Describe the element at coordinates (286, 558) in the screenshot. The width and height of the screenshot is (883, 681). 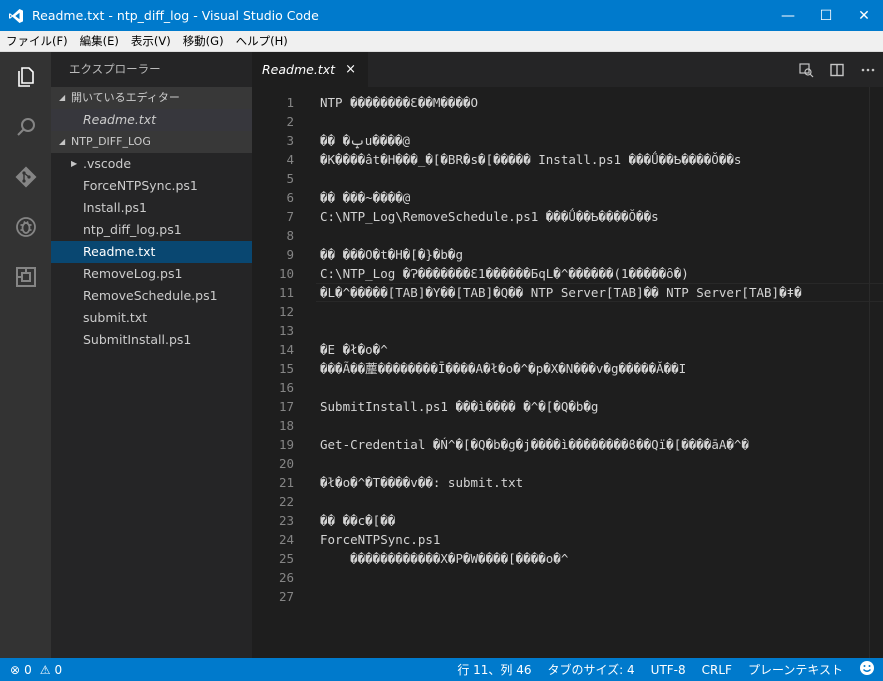
I see `line-number: 25` at that location.